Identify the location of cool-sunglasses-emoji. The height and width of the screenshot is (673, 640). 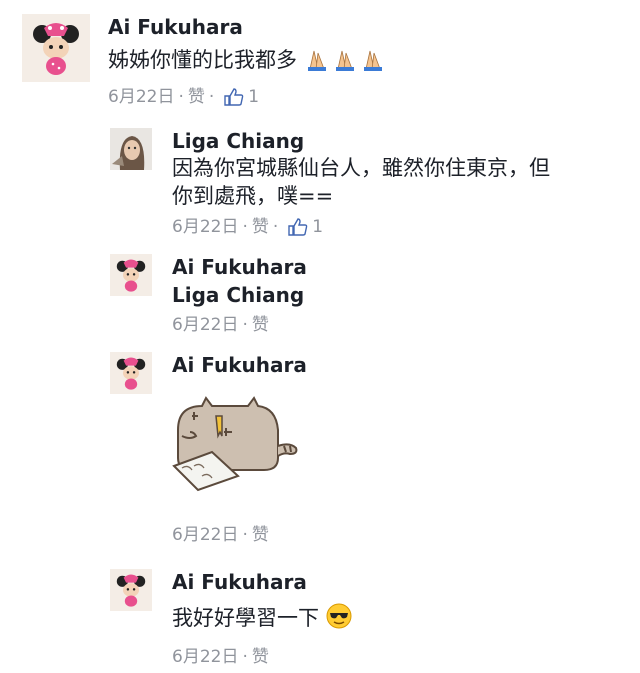
(339, 619).